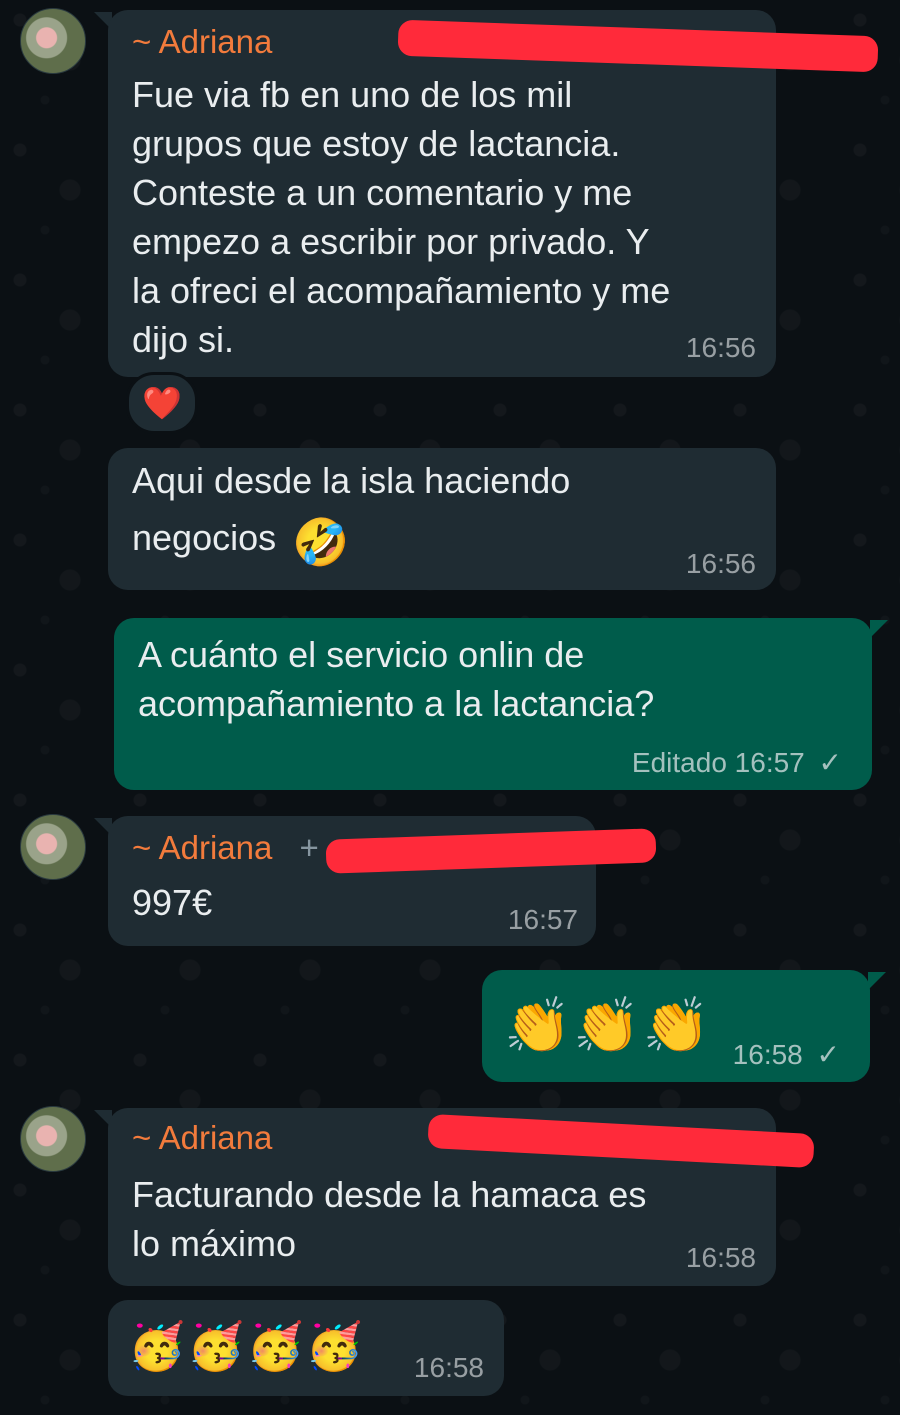 Image resolution: width=900 pixels, height=1415 pixels. What do you see at coordinates (396, 703) in the screenshot?
I see `message-line: acompañamiento a la lactancia?` at bounding box center [396, 703].